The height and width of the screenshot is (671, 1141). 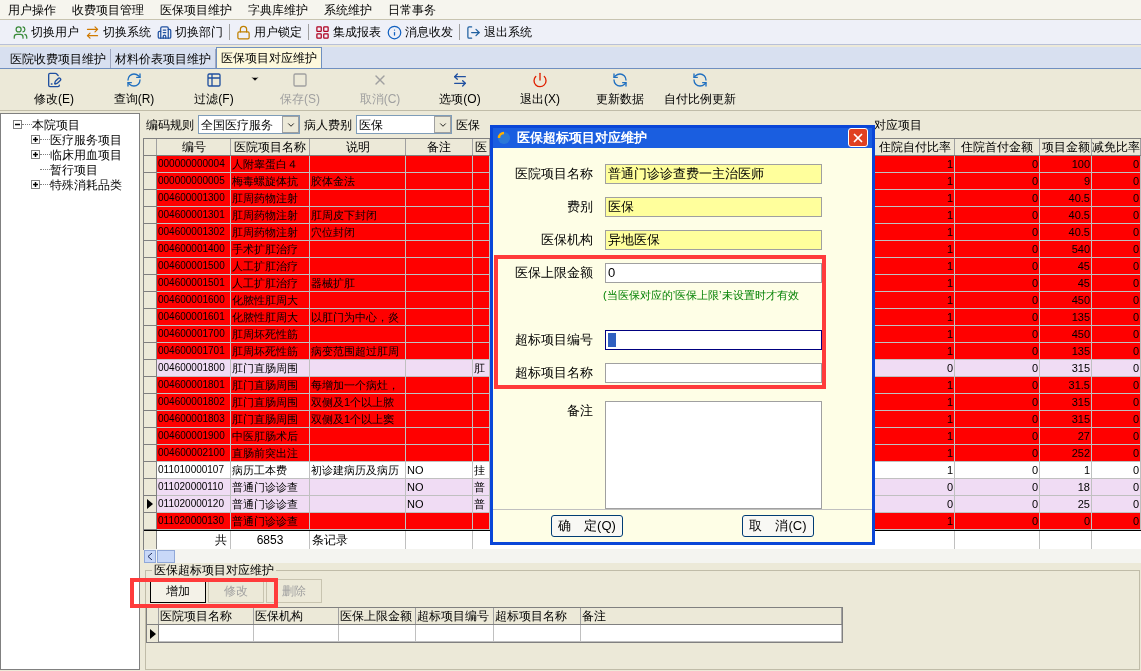 I want to click on group-title: 医保超标项目对应维护, so click(x=214, y=570).